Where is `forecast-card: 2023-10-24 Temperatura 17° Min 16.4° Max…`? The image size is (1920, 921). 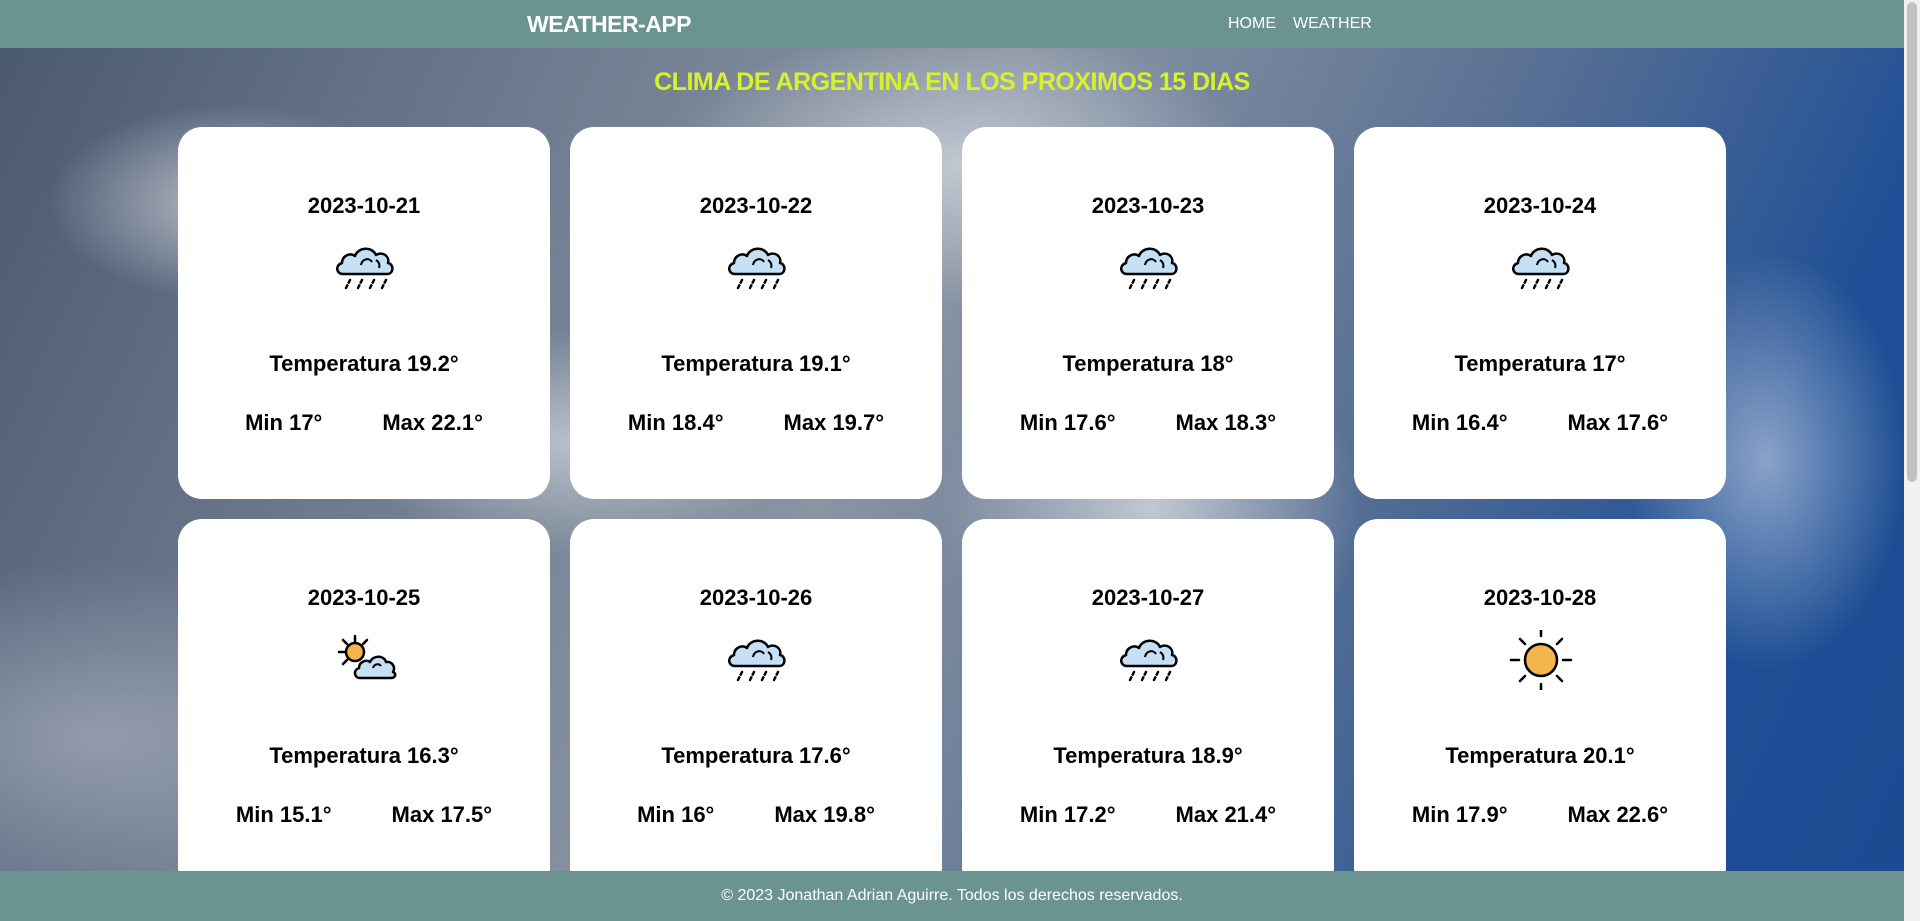 forecast-card: 2023-10-24 Temperatura 17° Min 16.4° Max… is located at coordinates (1540, 313).